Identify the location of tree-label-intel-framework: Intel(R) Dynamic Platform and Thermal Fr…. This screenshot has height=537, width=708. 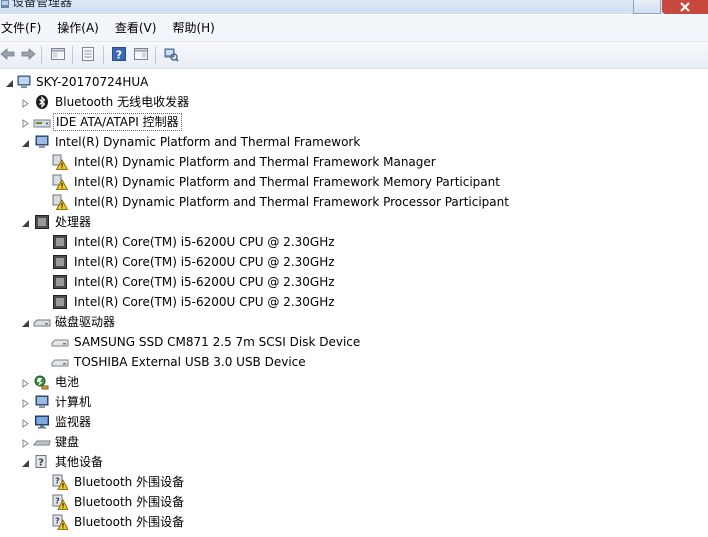
(208, 142).